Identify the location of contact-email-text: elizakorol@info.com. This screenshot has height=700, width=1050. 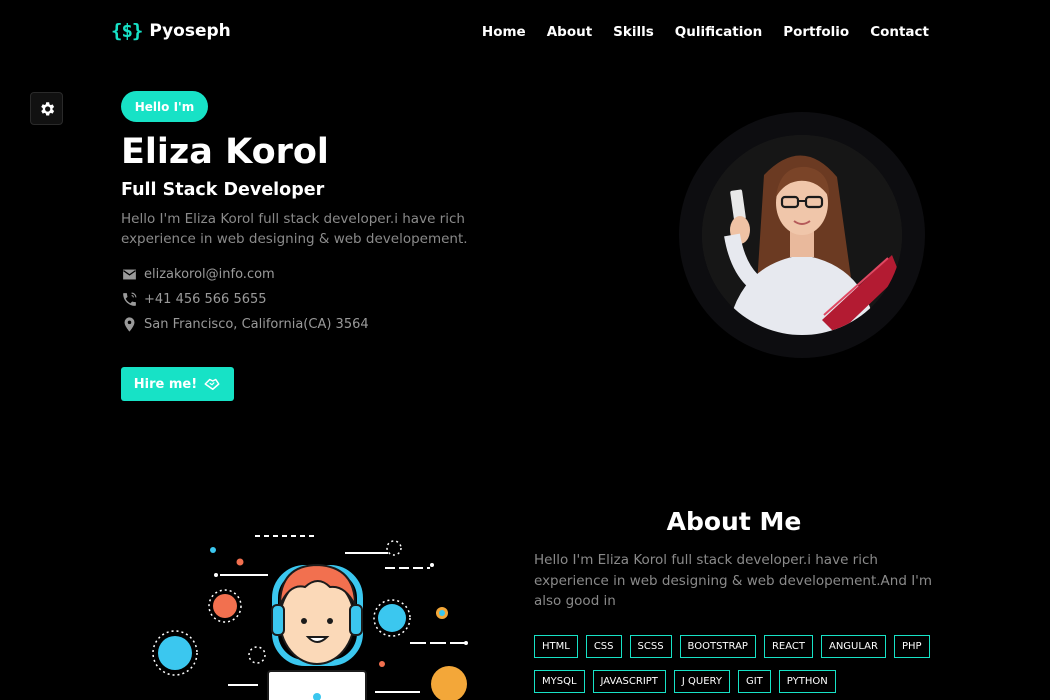
(209, 274).